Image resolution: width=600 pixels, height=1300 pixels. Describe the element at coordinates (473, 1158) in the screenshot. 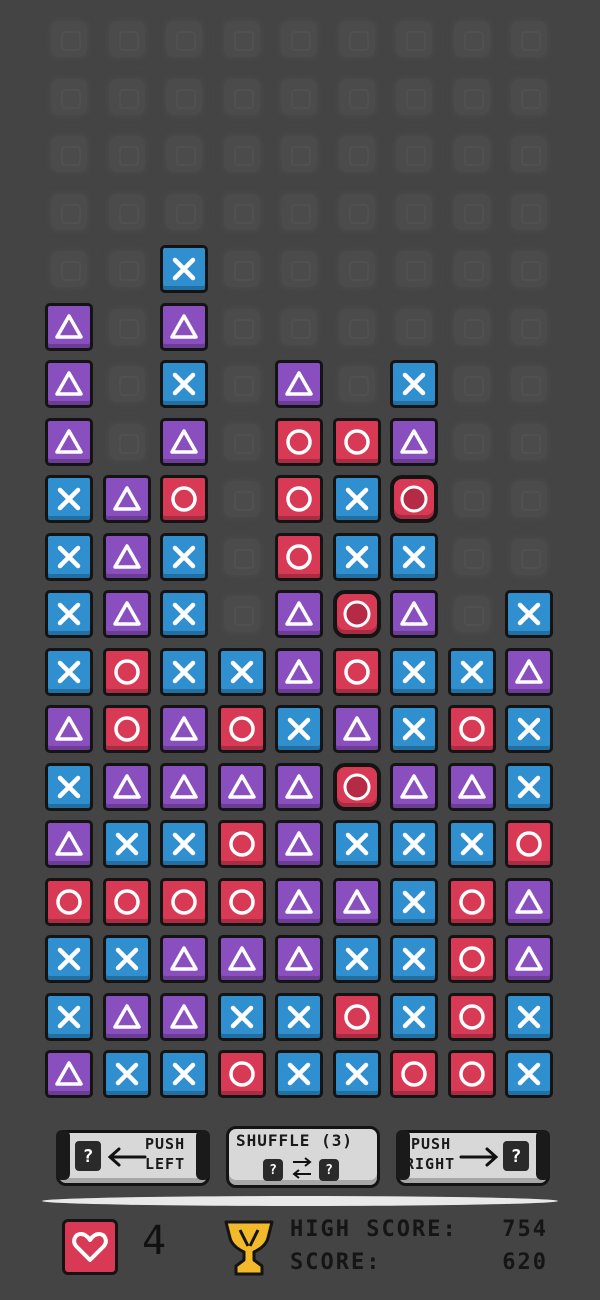

I see `push-right-button: PUSH RIGHT ?` at that location.